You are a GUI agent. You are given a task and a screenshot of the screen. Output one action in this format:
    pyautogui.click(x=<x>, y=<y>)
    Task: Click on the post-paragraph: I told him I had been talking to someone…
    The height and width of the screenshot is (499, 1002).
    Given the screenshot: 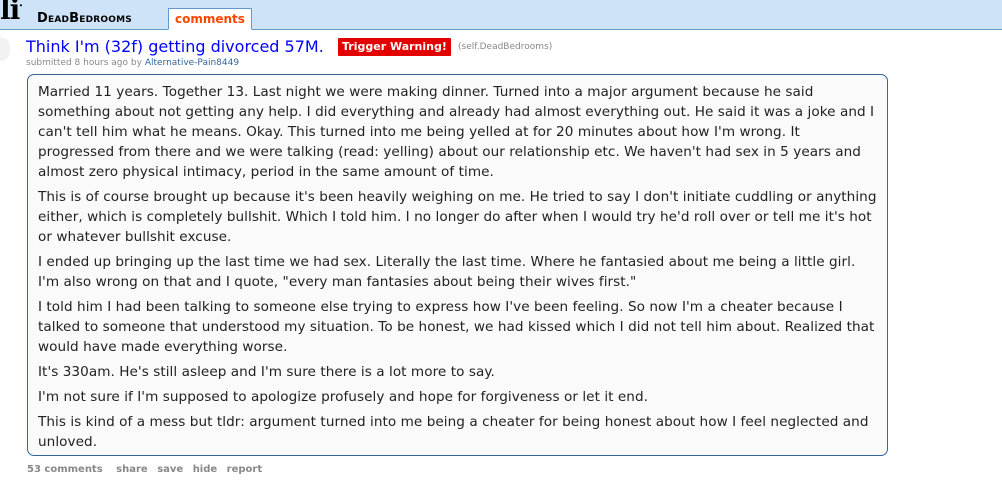 What is the action you would take?
    pyautogui.click(x=456, y=327)
    